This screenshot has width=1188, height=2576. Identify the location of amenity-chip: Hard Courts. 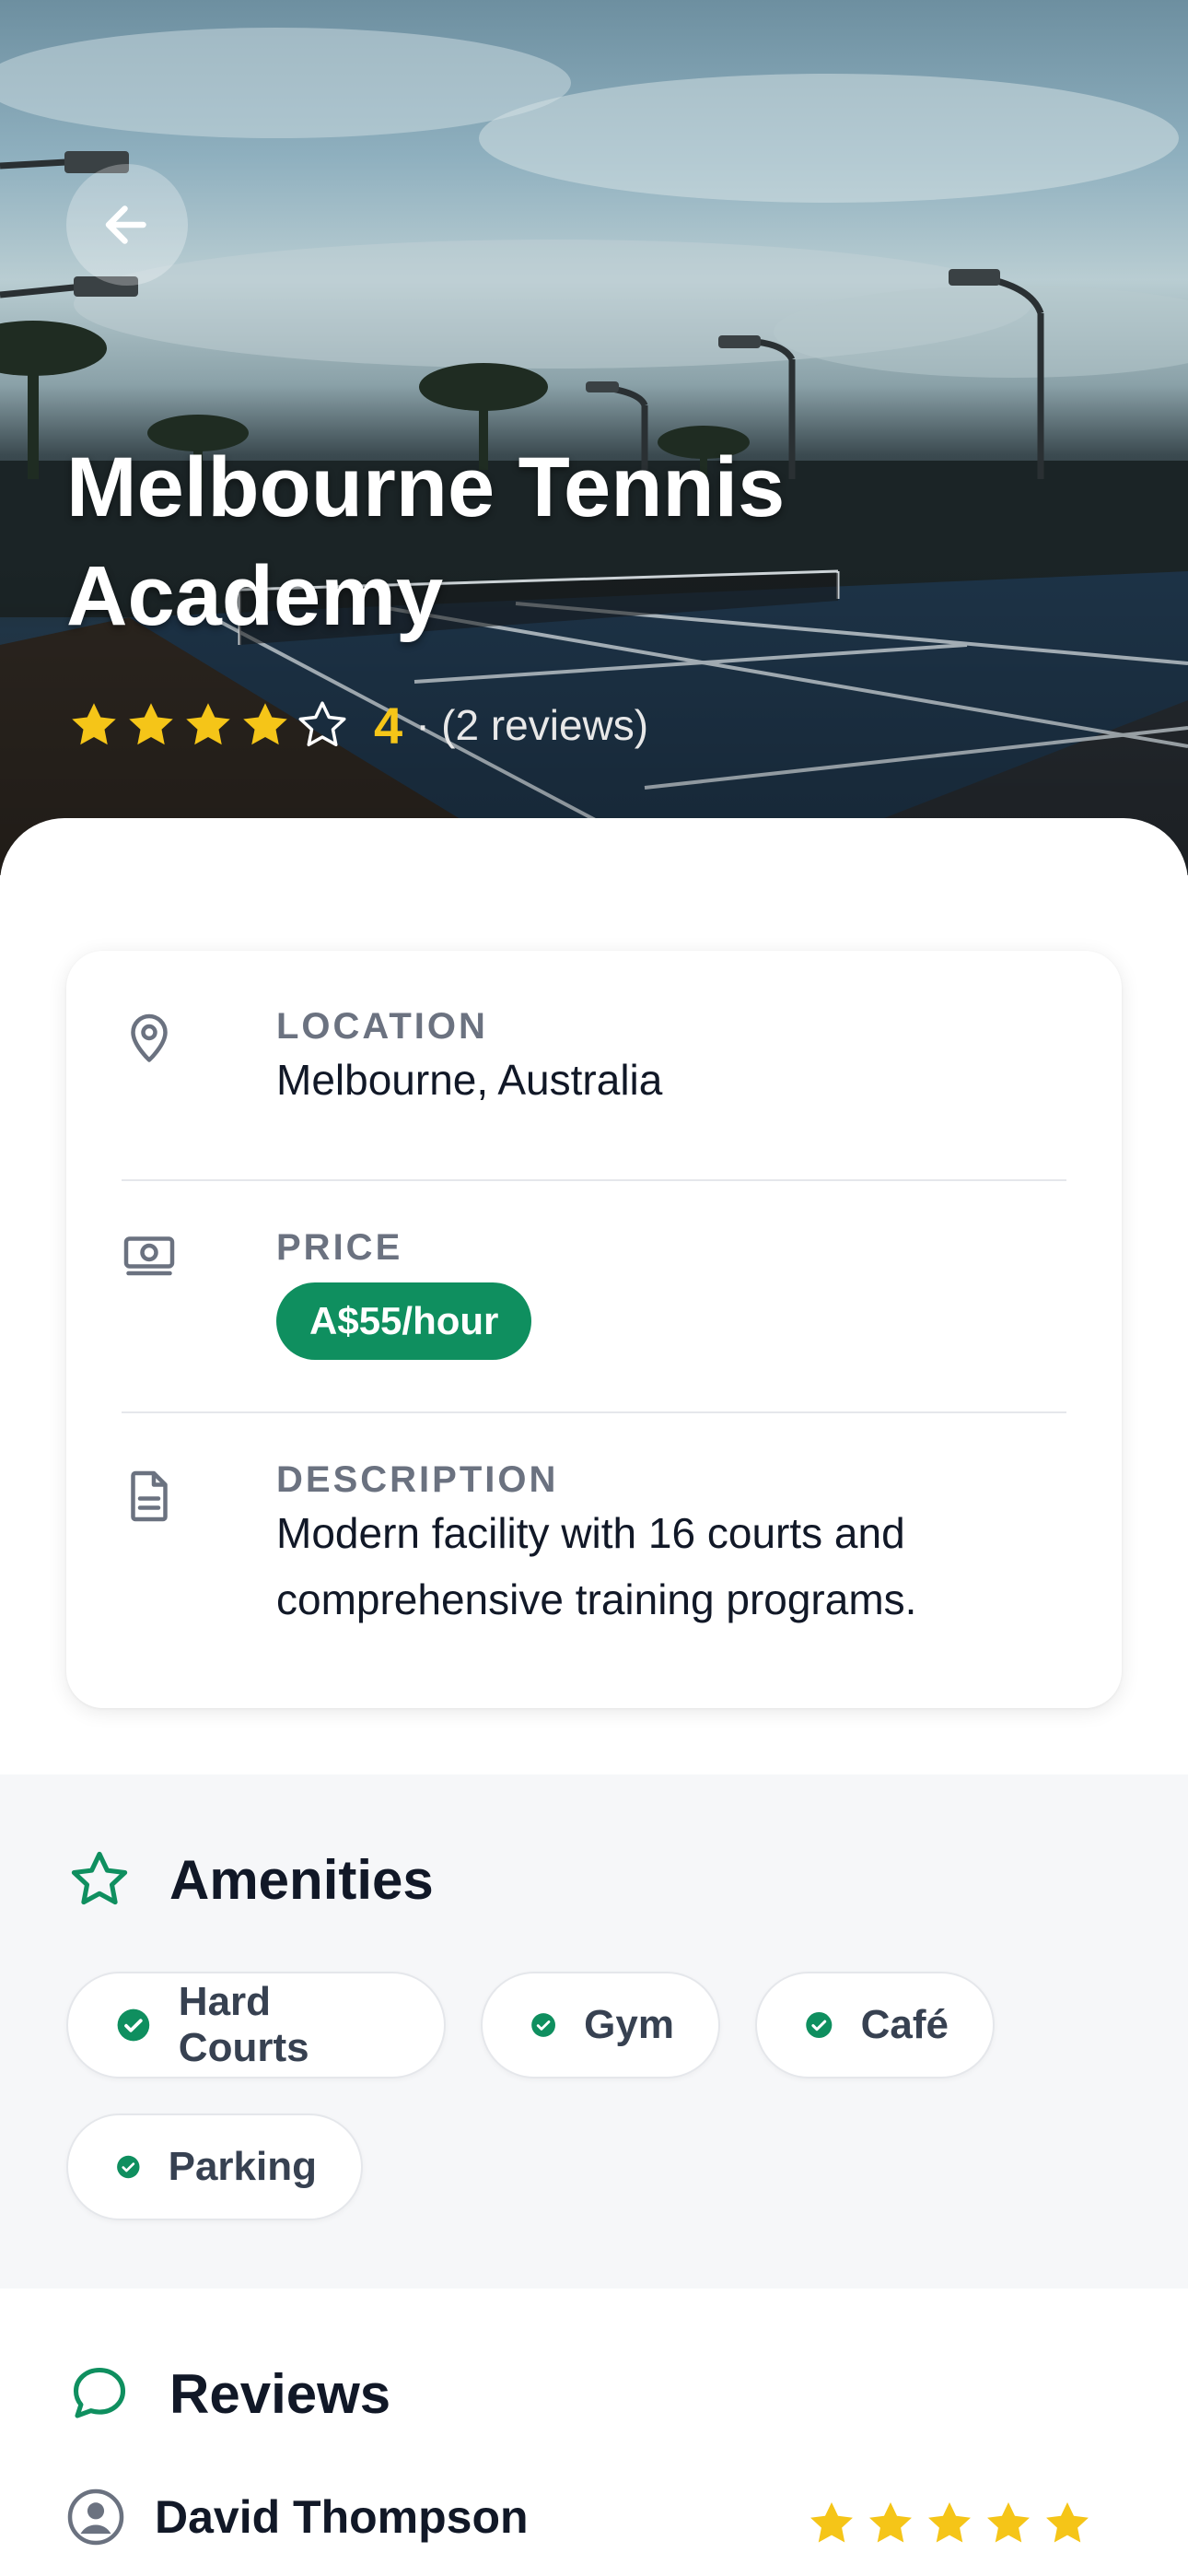
(256, 2025).